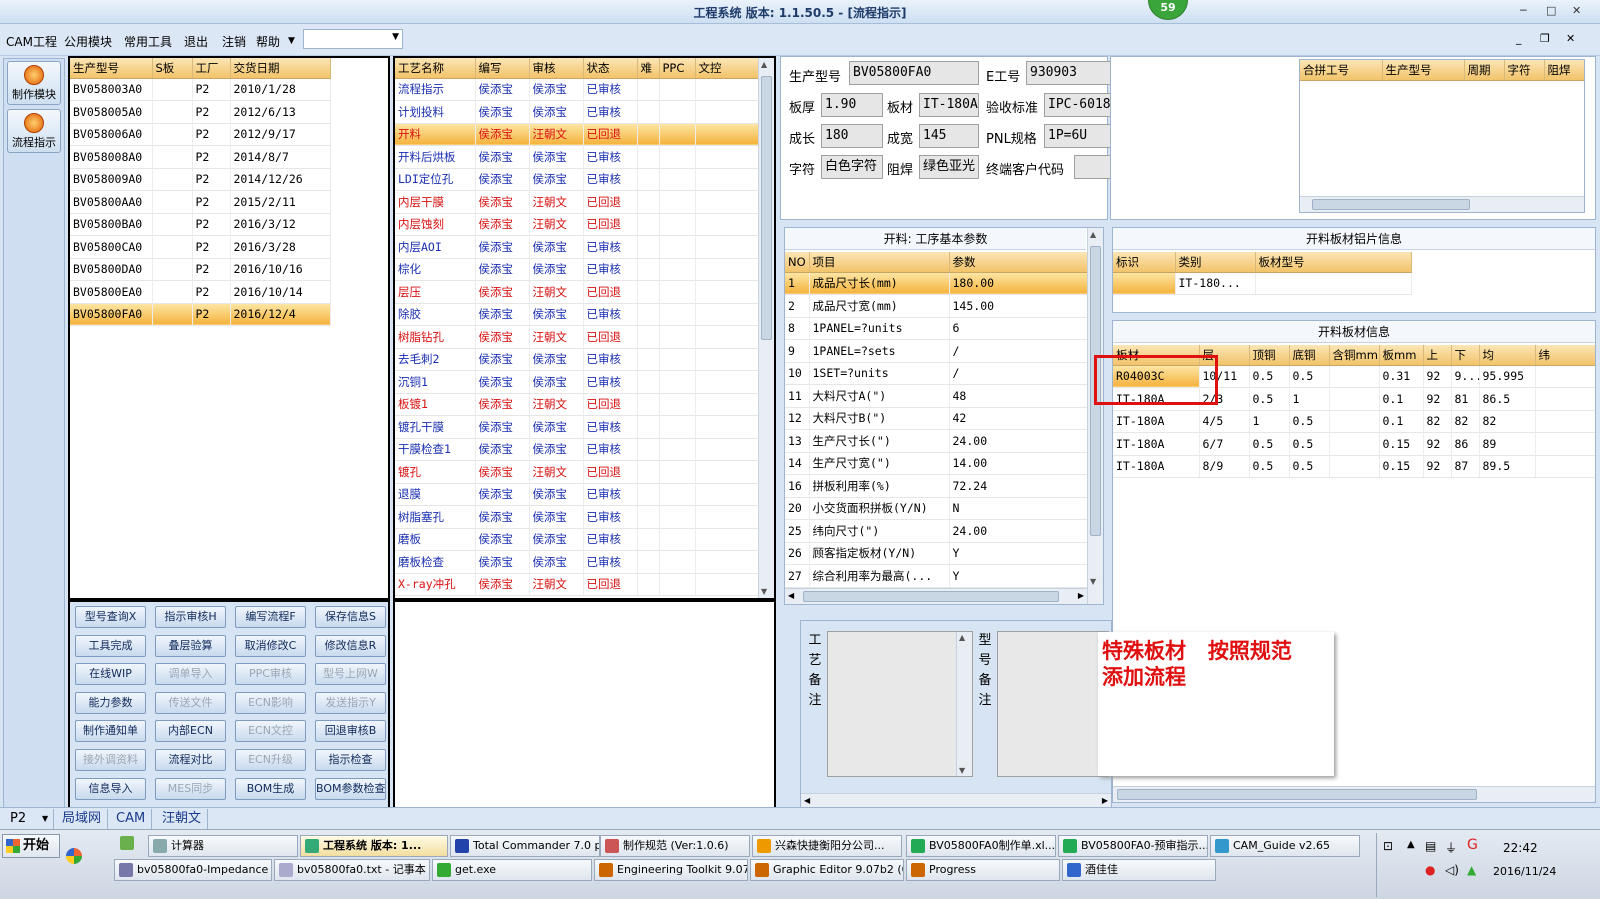 The width and height of the screenshot is (1600, 899). What do you see at coordinates (577, 337) in the screenshot?
I see `table-row: 树脂钻孔 侯添宝 汪朝文 已回退` at bounding box center [577, 337].